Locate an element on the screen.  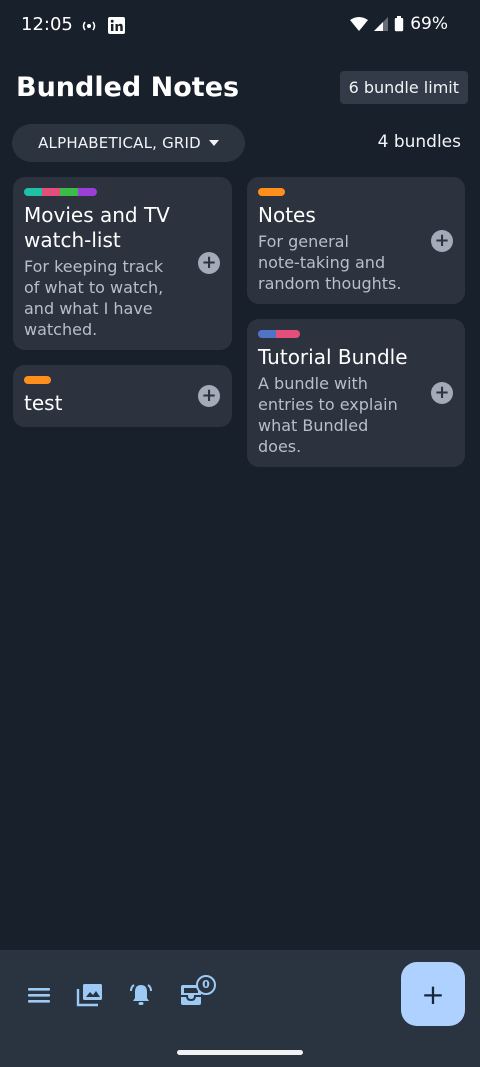
new-bundle-fab: + is located at coordinates (433, 994).